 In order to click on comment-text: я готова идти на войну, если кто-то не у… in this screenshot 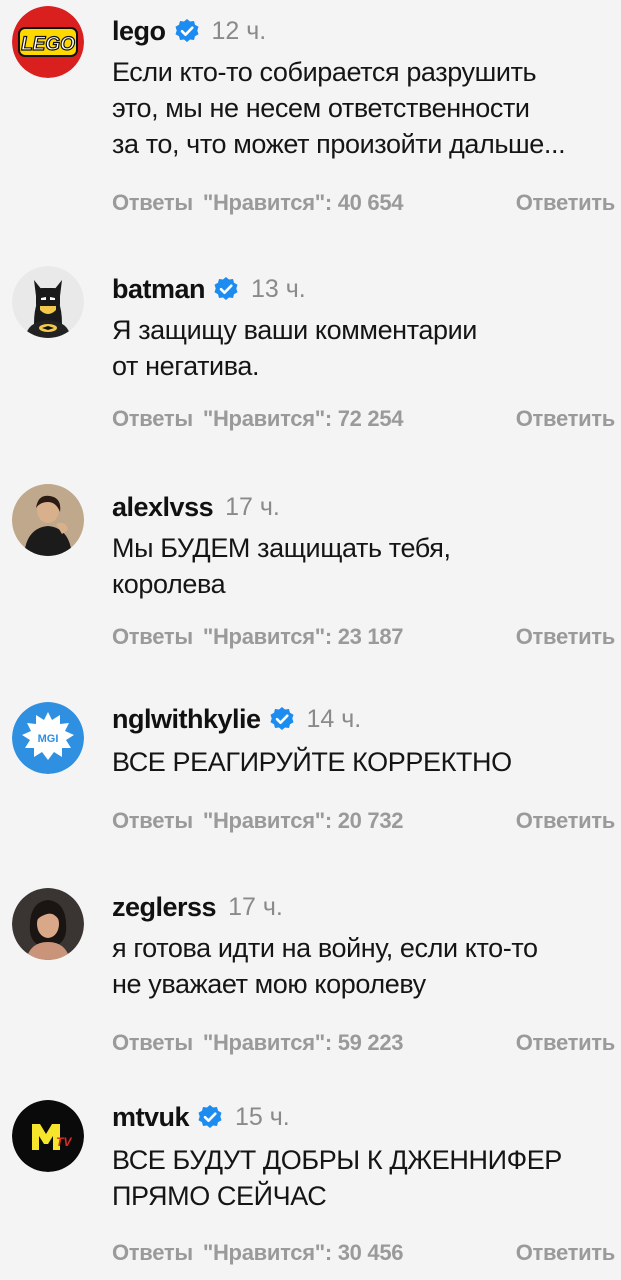, I will do `click(325, 966)`.